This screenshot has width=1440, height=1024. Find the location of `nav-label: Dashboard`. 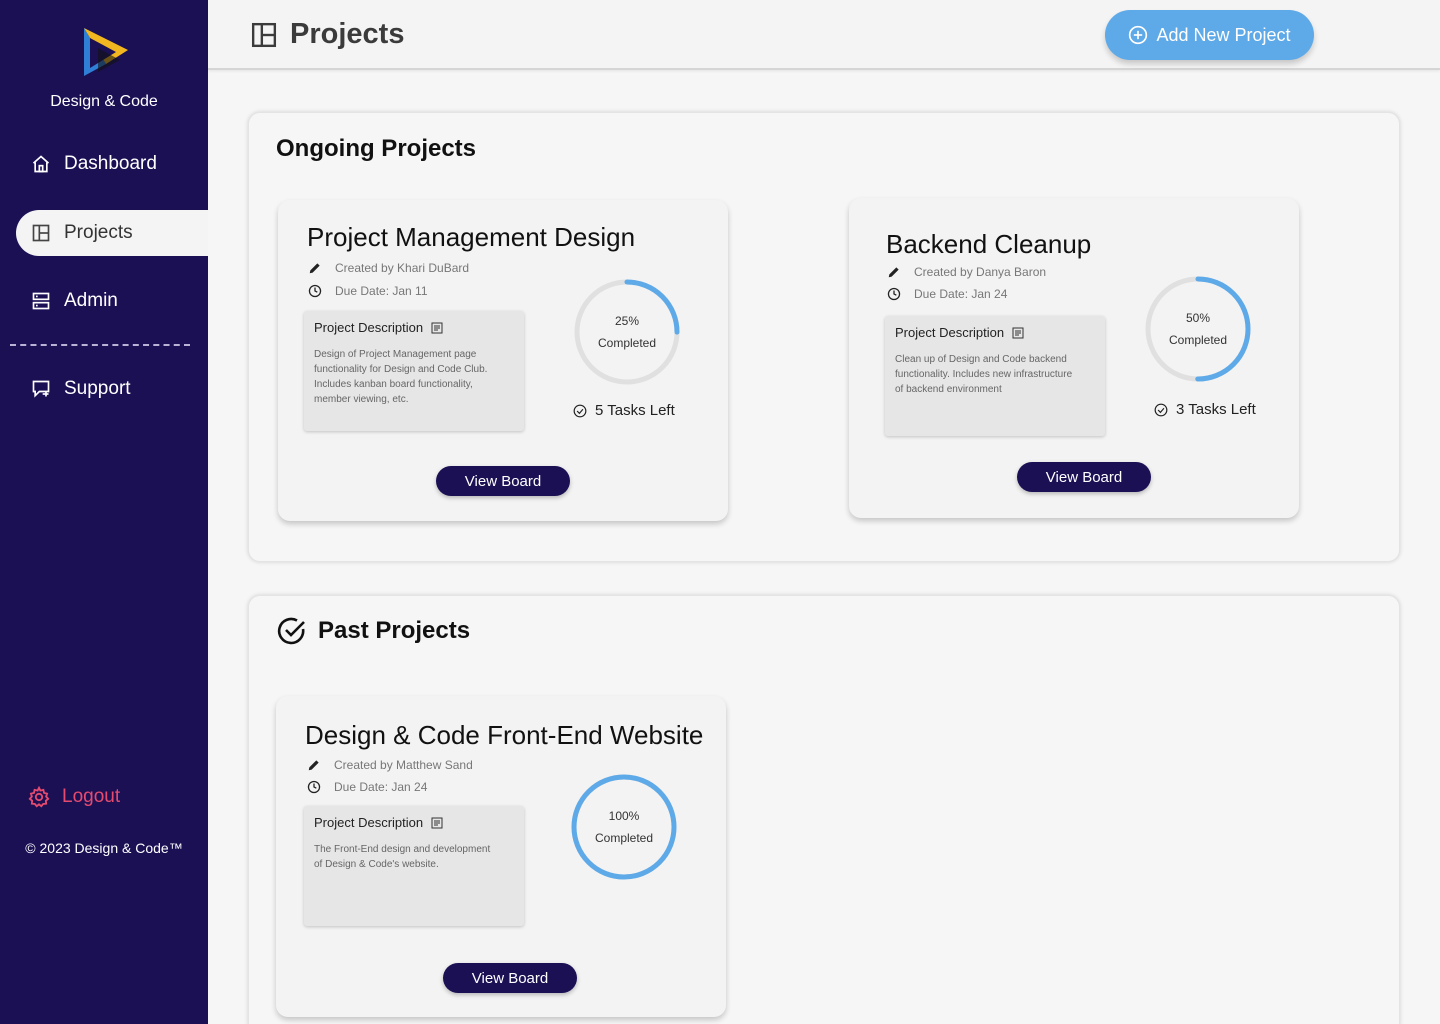

nav-label: Dashboard is located at coordinates (110, 163).